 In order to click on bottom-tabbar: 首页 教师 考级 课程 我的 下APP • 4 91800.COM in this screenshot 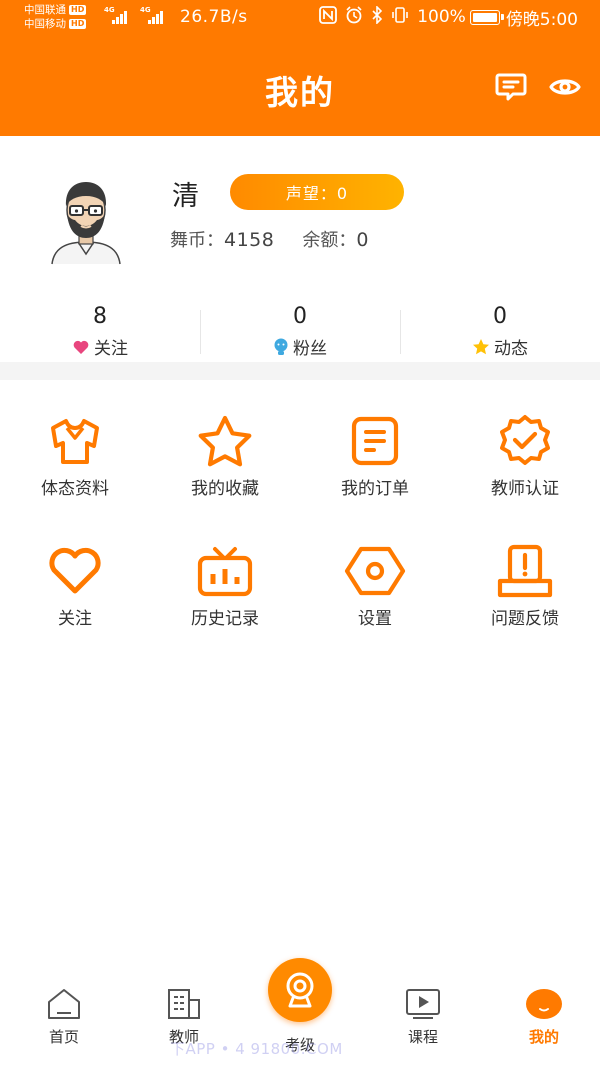, I will do `click(300, 1012)`.